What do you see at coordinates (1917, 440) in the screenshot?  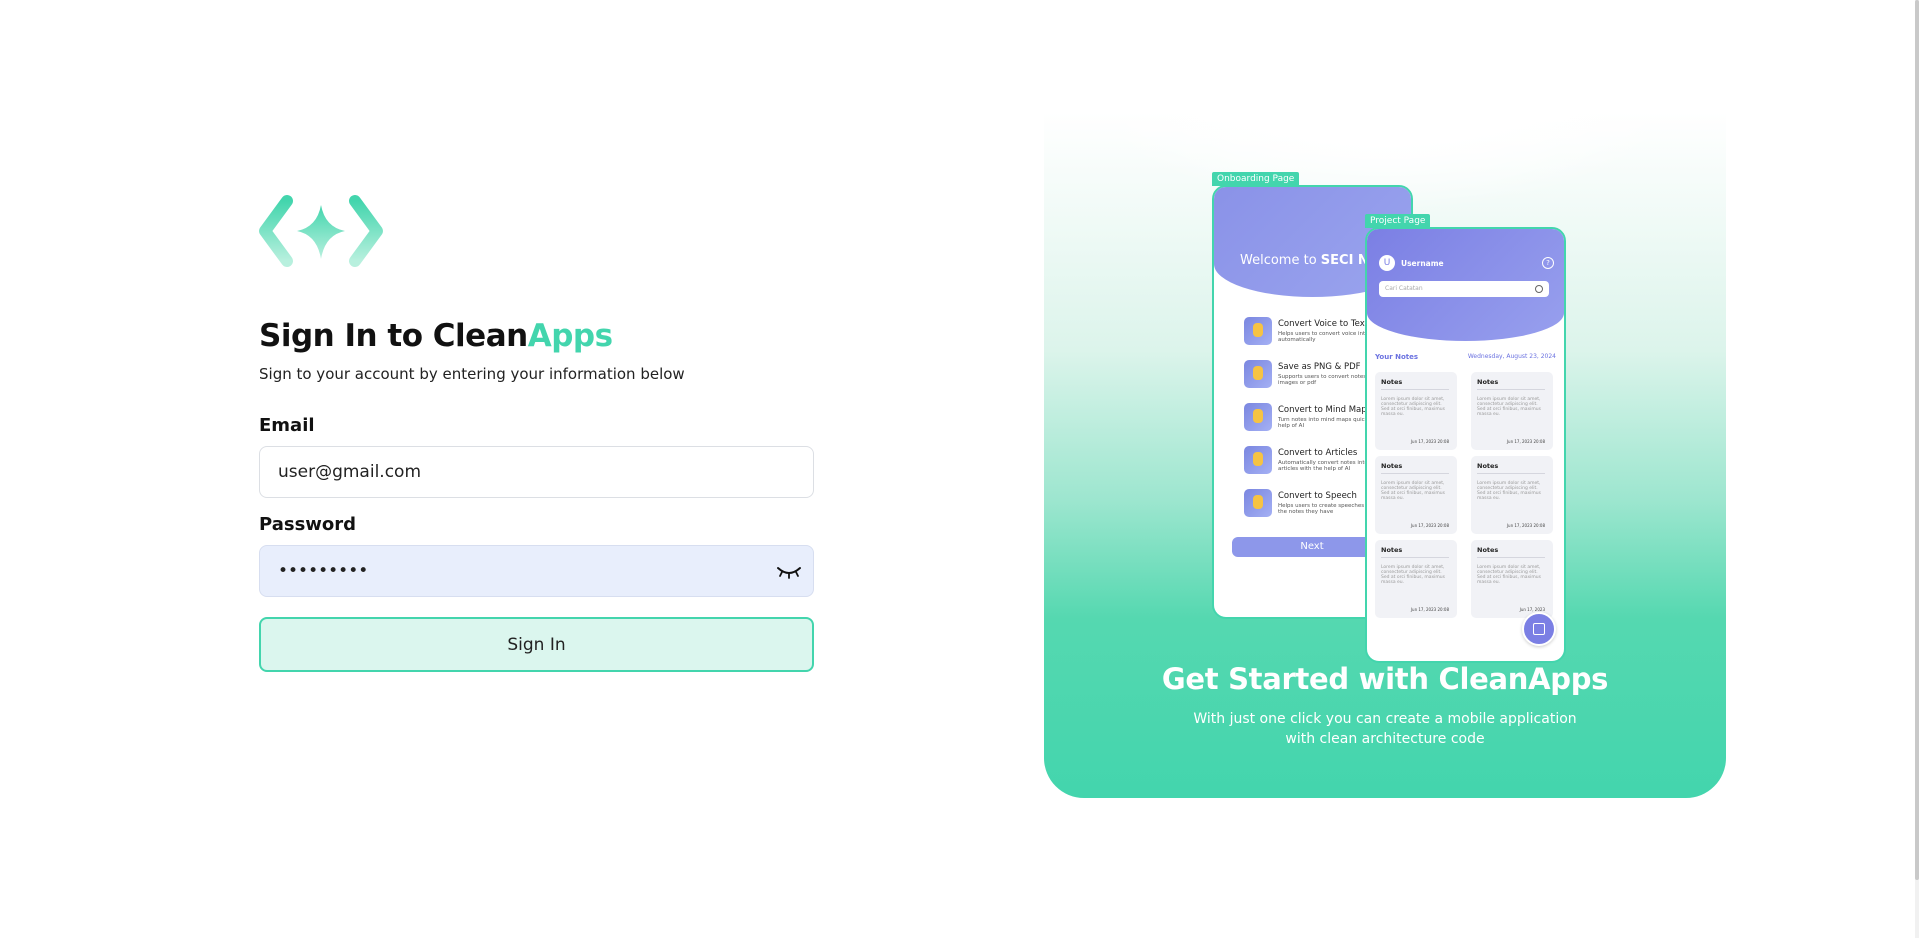 I see `scrollbar-thumb` at bounding box center [1917, 440].